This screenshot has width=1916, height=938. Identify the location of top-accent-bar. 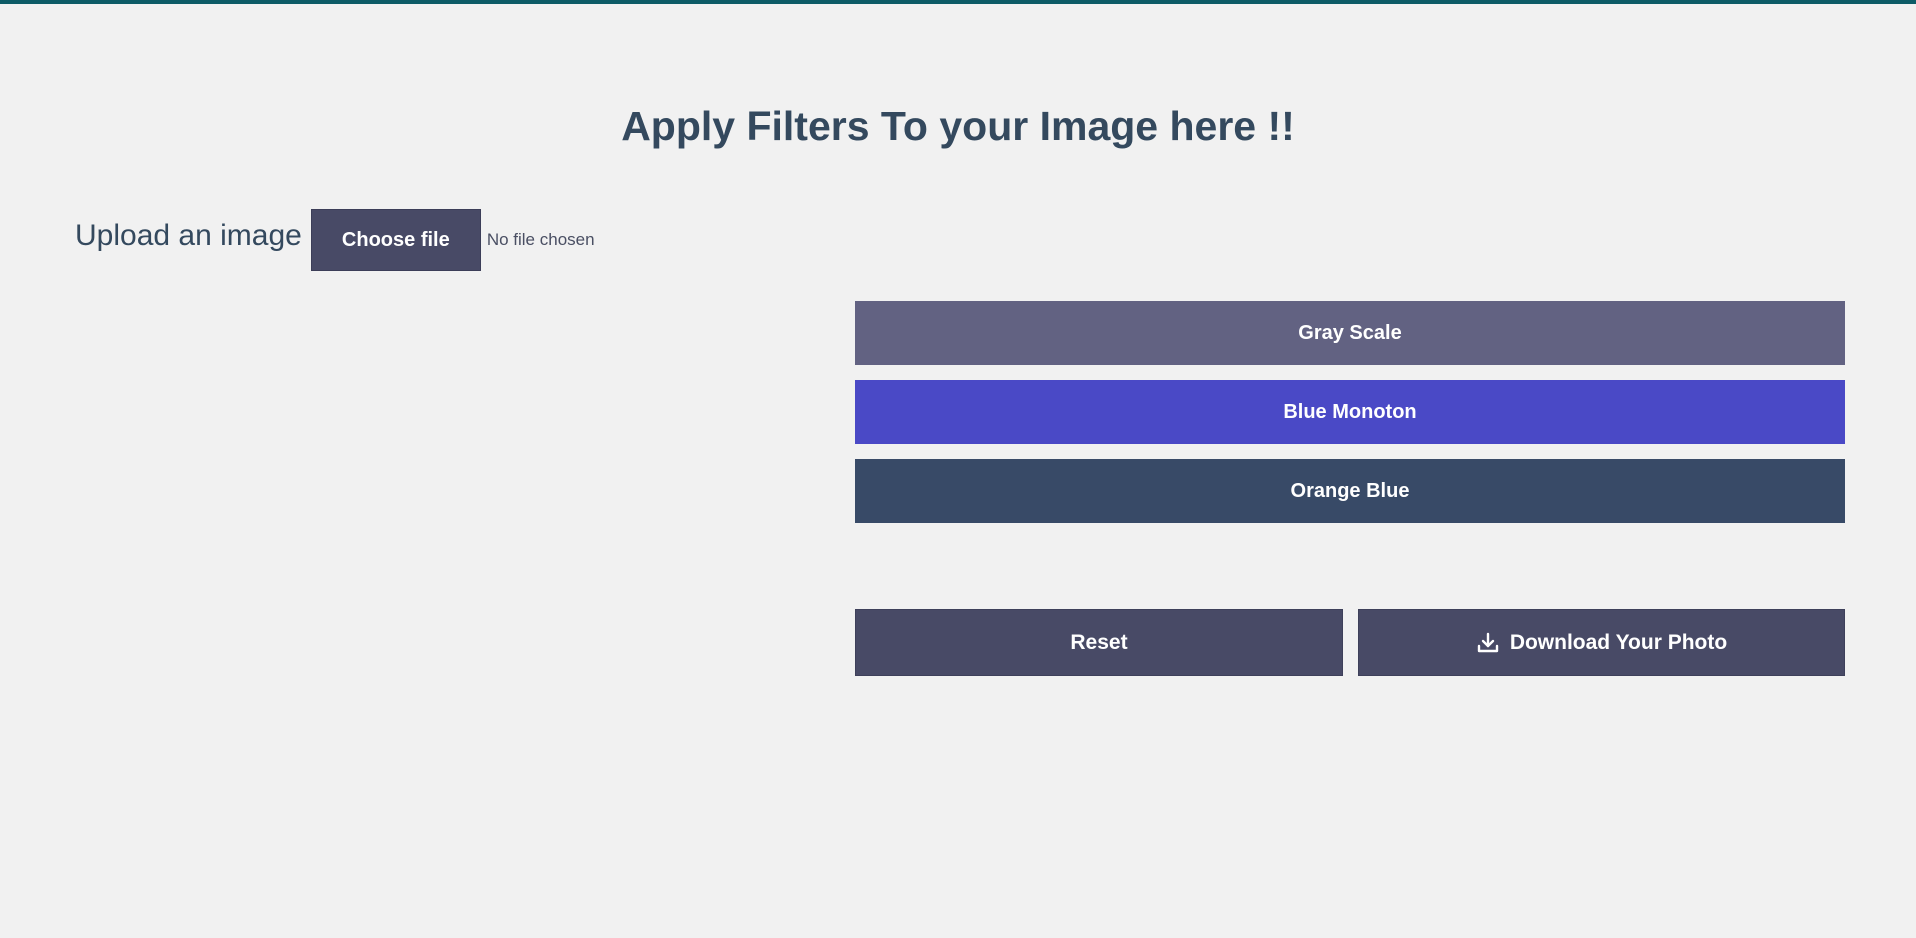
(958, 2).